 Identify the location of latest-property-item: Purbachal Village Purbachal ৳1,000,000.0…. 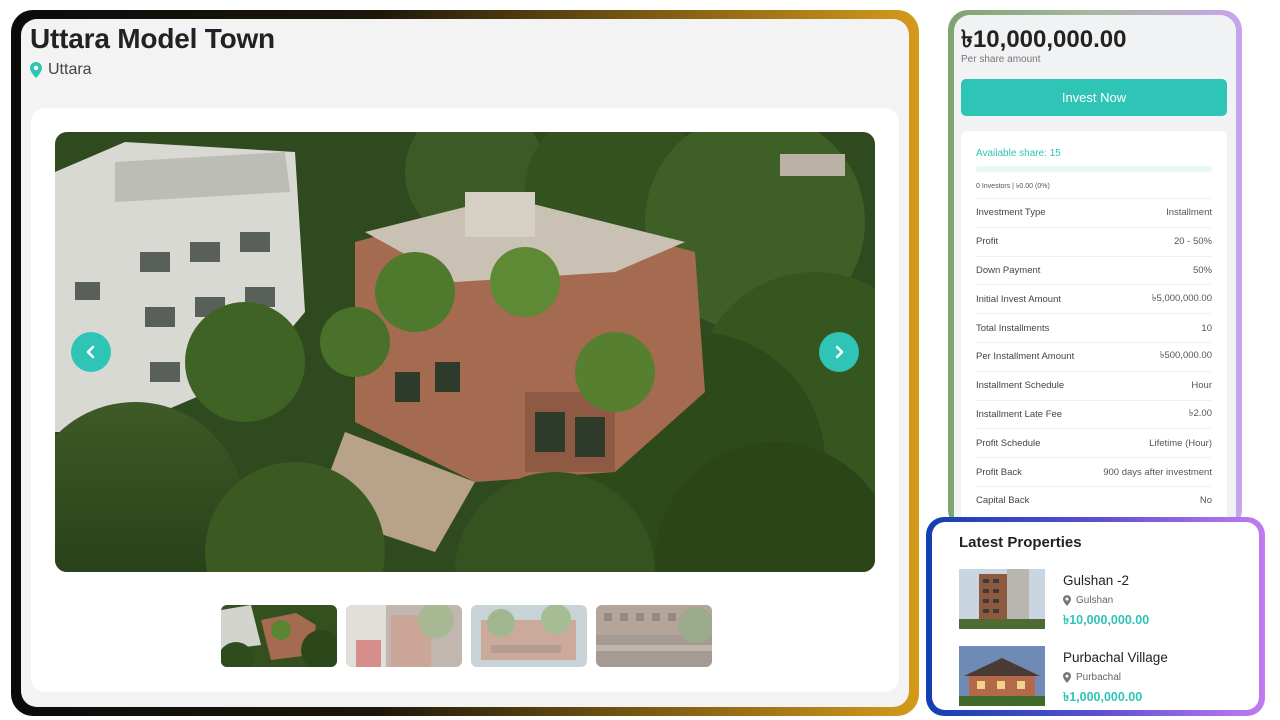
(1104, 677).